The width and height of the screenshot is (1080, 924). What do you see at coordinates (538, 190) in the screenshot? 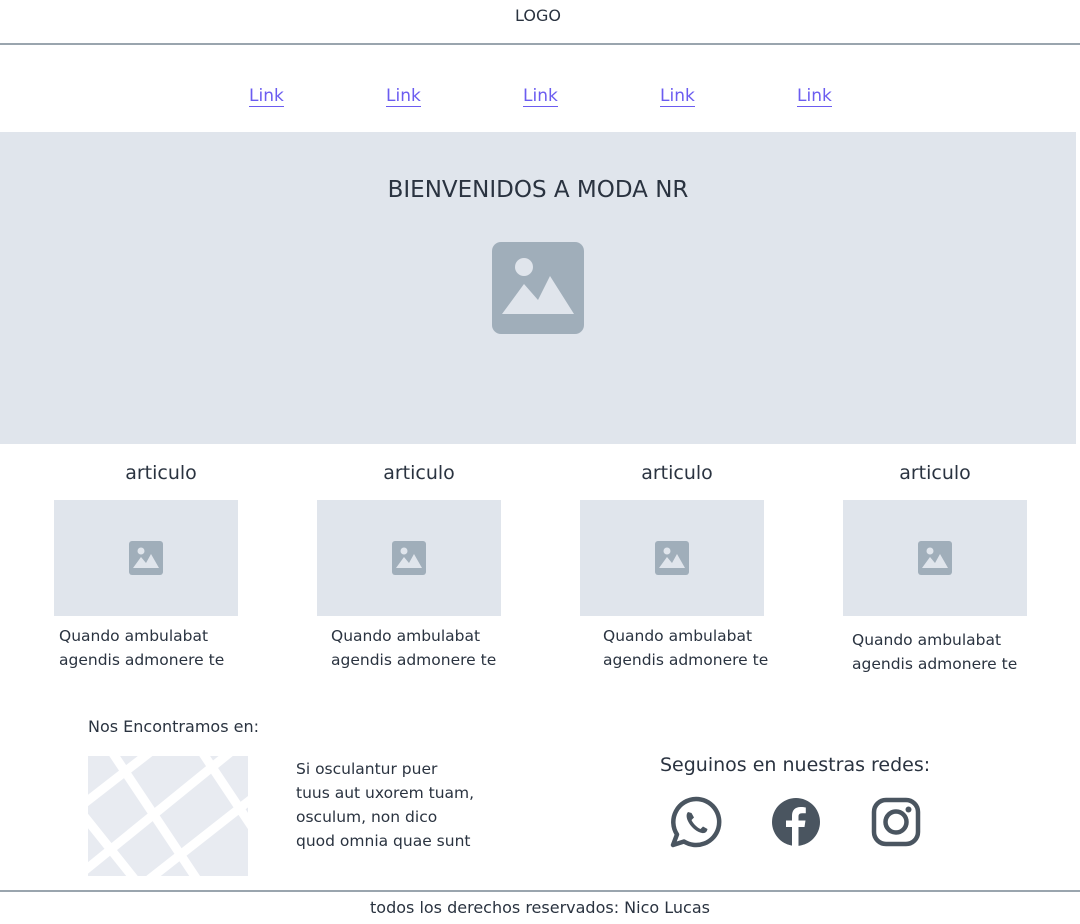
I see `hero-title: BIENVENIDOS A MODA NR` at bounding box center [538, 190].